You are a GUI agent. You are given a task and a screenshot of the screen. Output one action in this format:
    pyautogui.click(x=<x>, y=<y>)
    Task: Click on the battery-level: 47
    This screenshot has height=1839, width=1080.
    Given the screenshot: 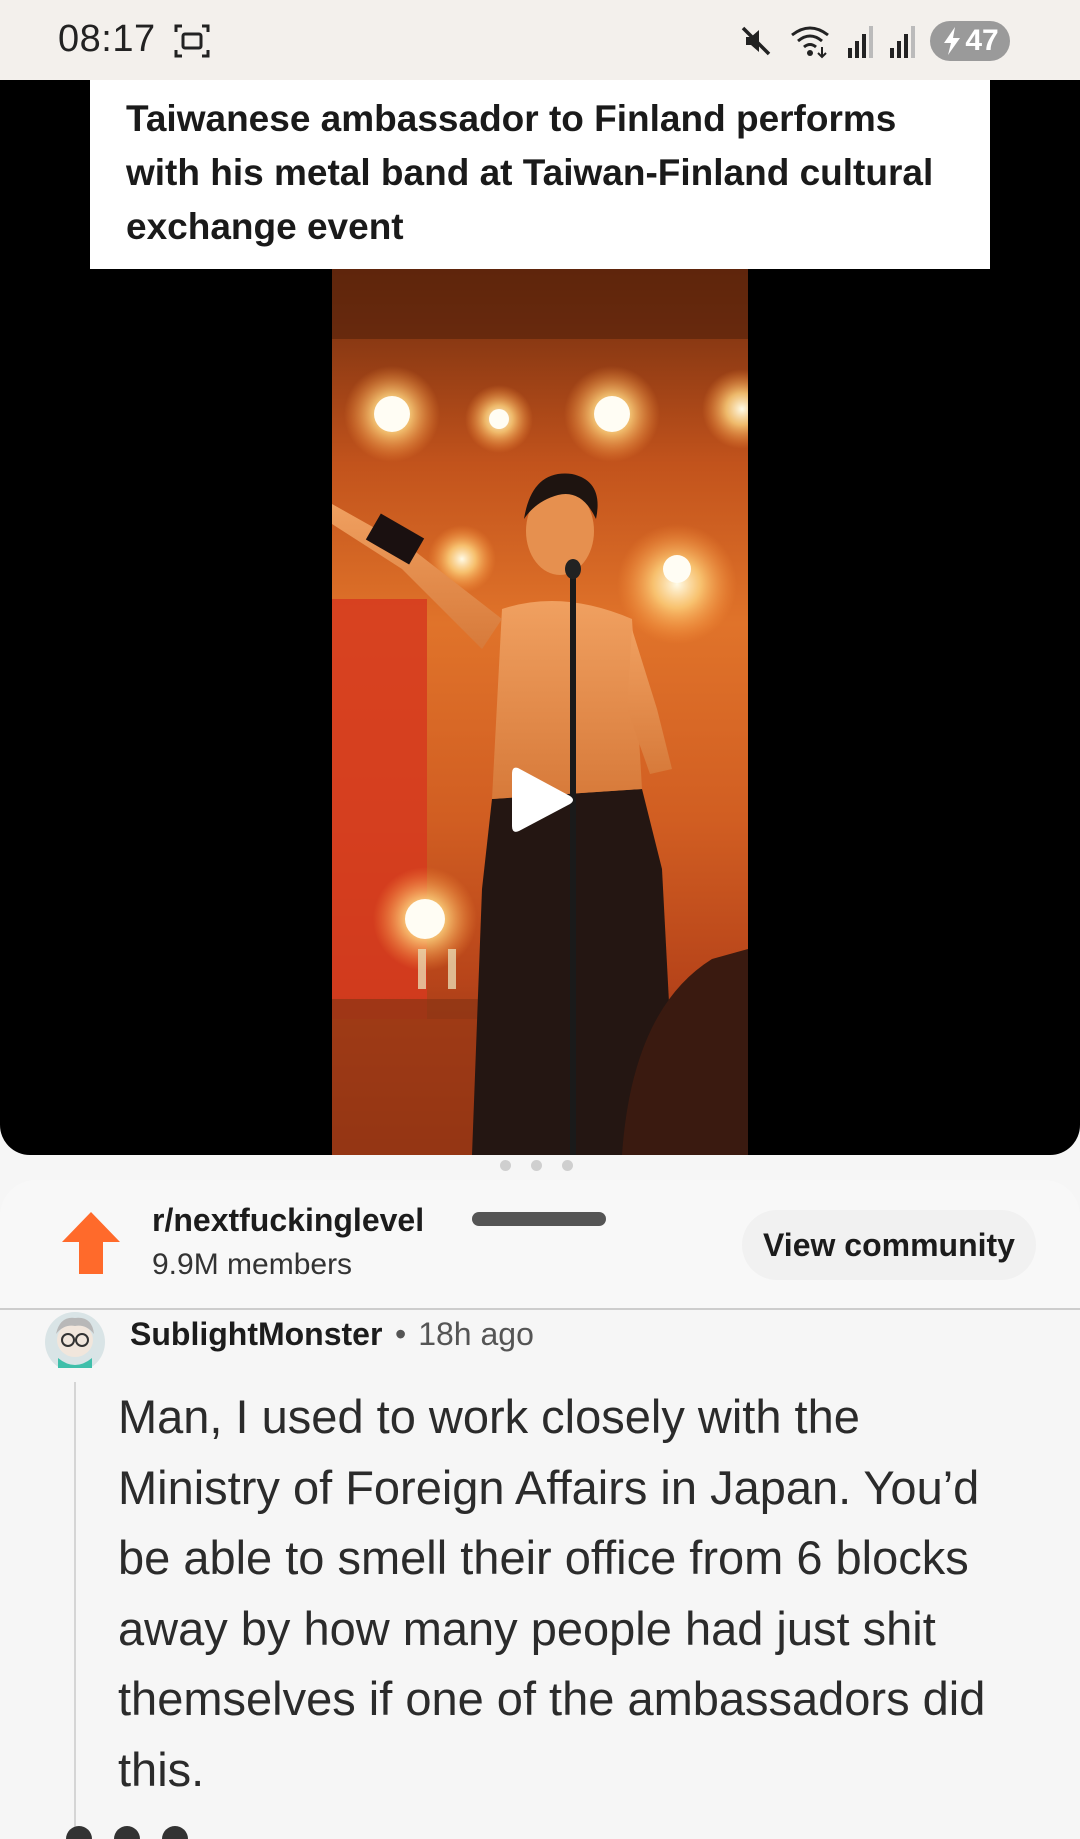 What is the action you would take?
    pyautogui.click(x=982, y=40)
    